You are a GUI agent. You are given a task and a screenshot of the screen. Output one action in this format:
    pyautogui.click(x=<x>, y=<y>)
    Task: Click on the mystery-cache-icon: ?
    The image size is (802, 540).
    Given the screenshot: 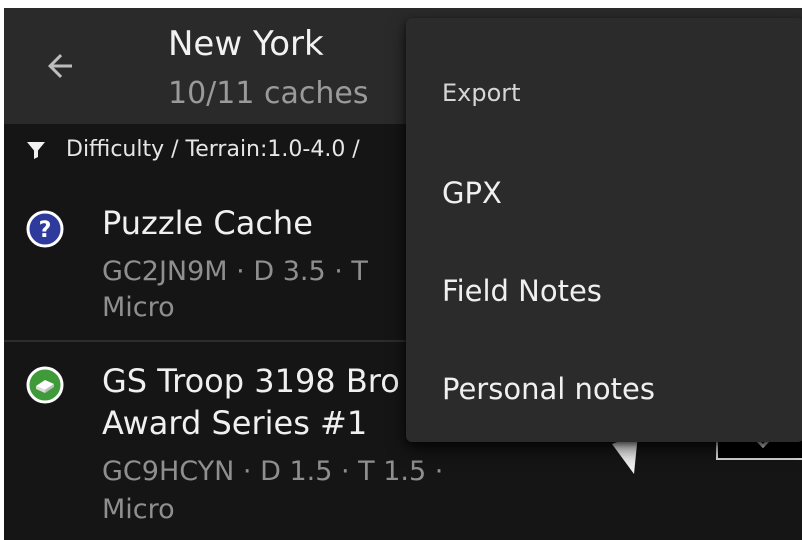 What is the action you would take?
    pyautogui.click(x=45, y=229)
    